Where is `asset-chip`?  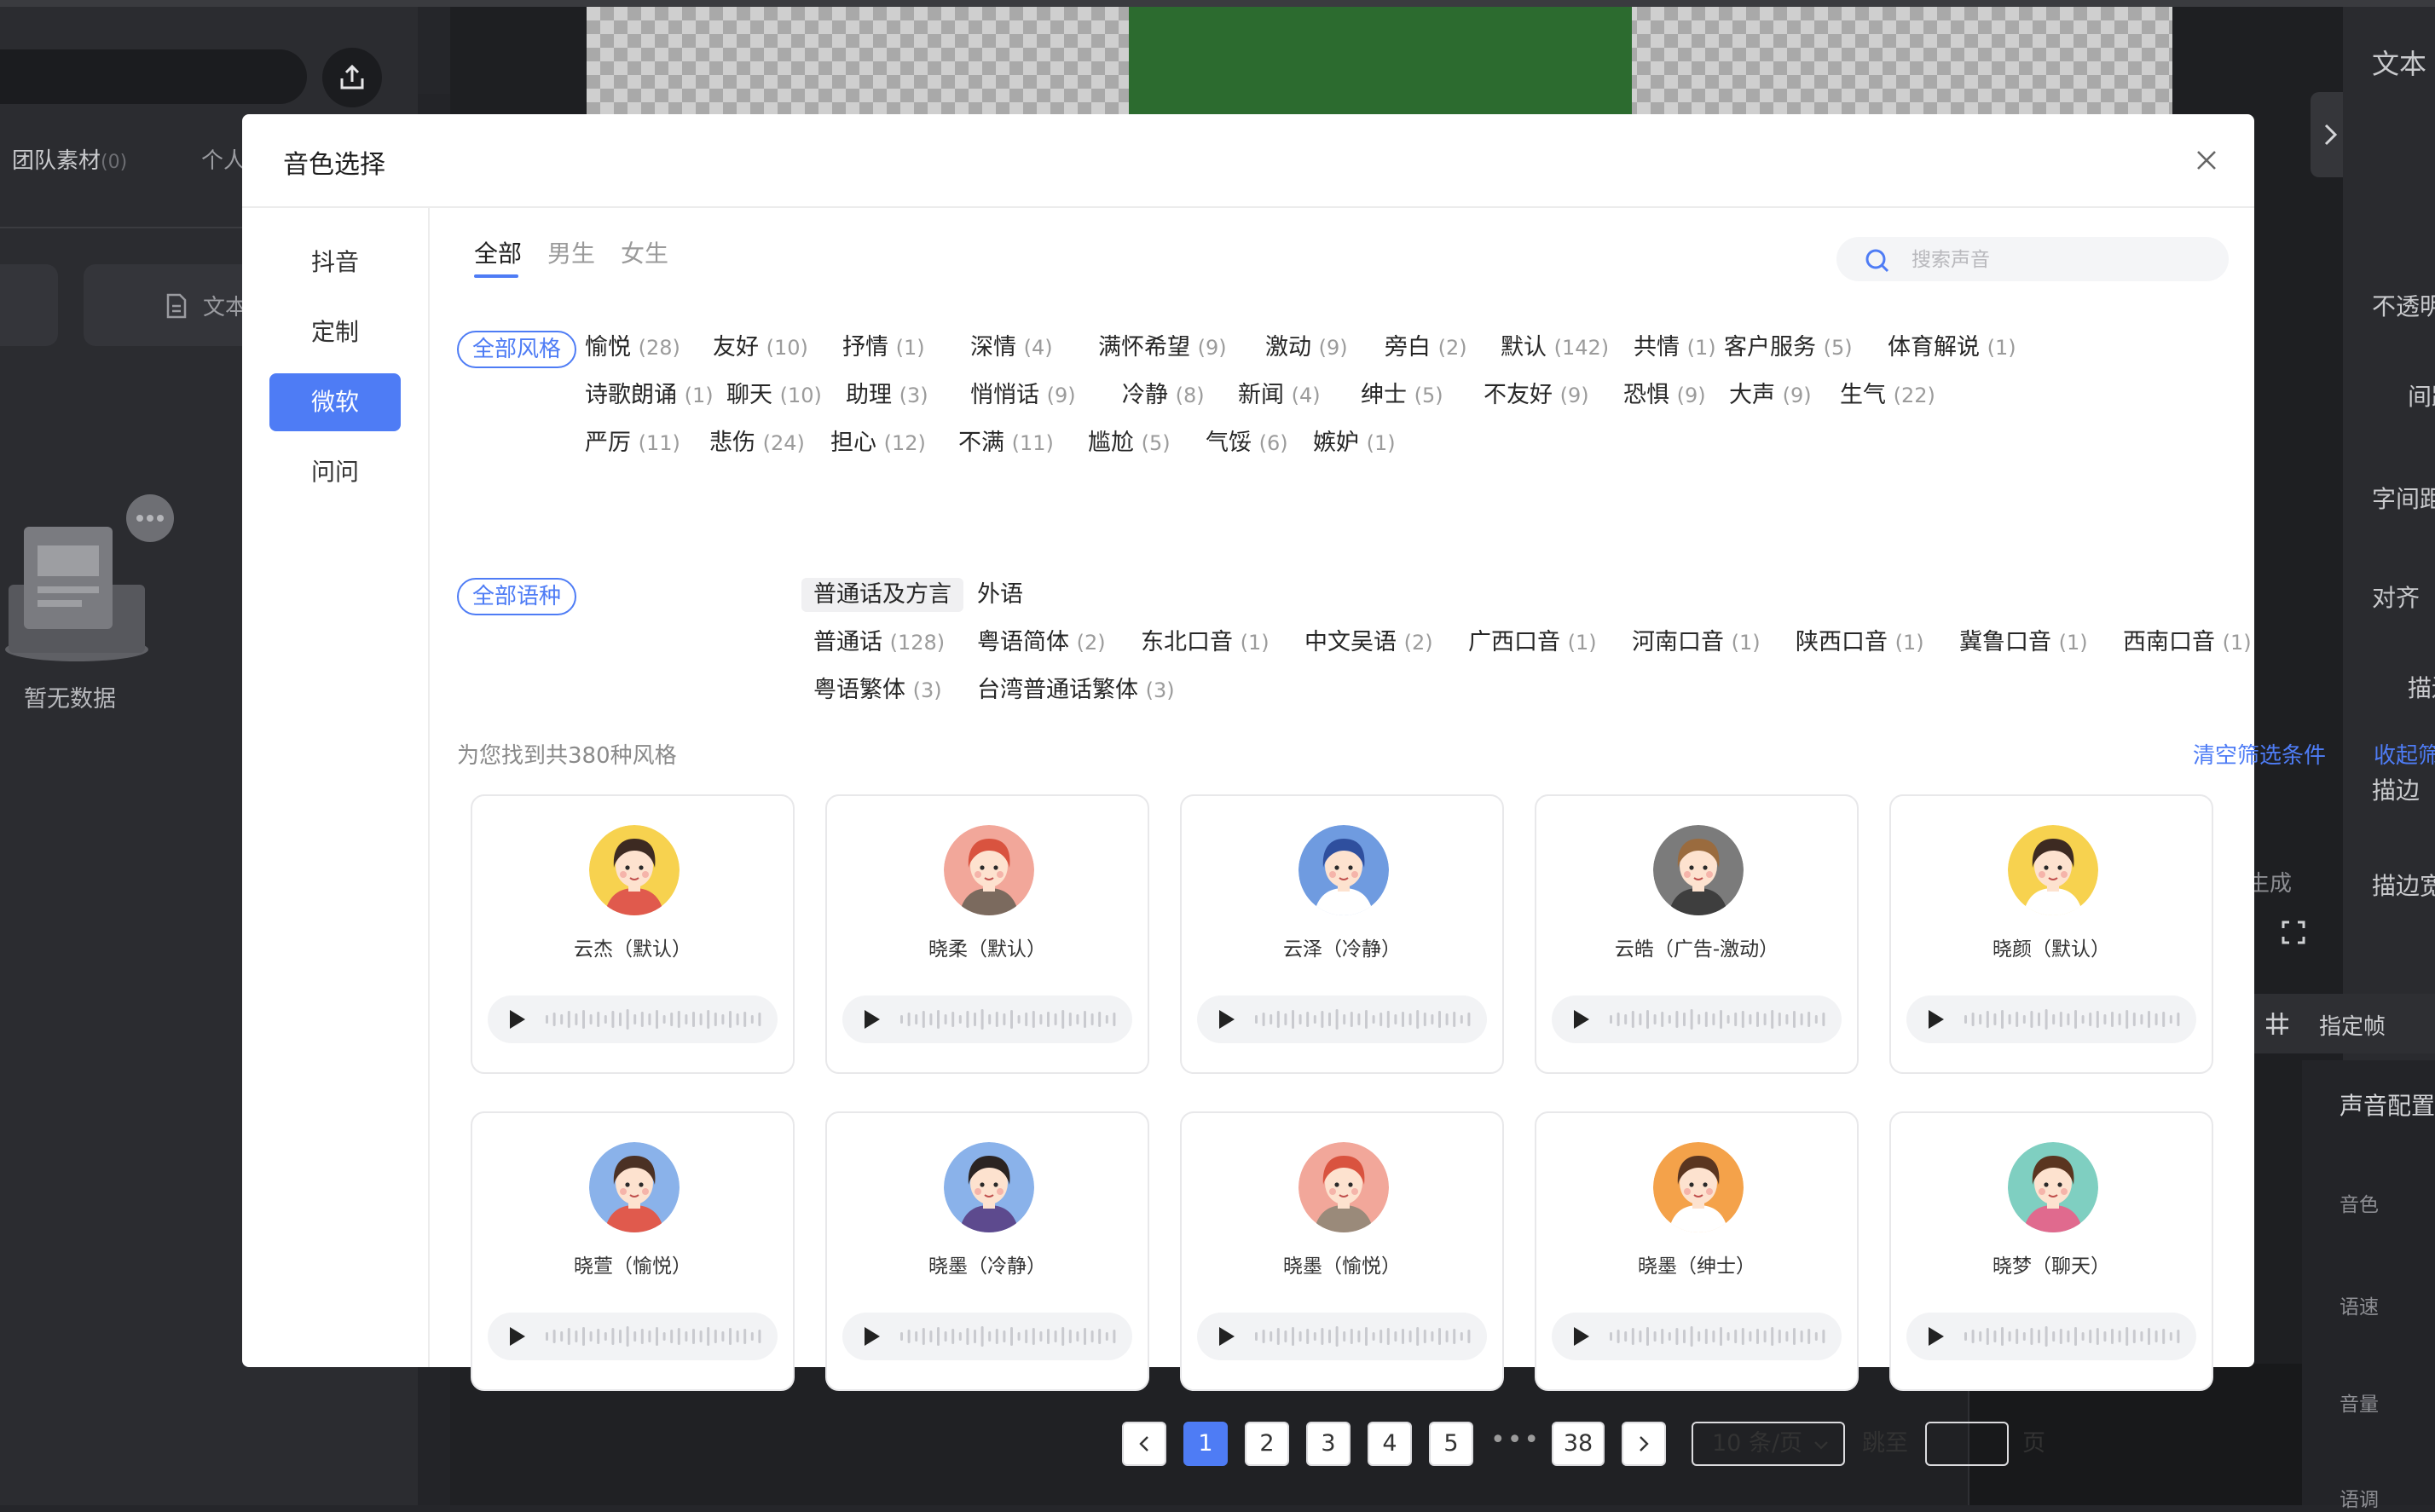 asset-chip is located at coordinates (29, 305).